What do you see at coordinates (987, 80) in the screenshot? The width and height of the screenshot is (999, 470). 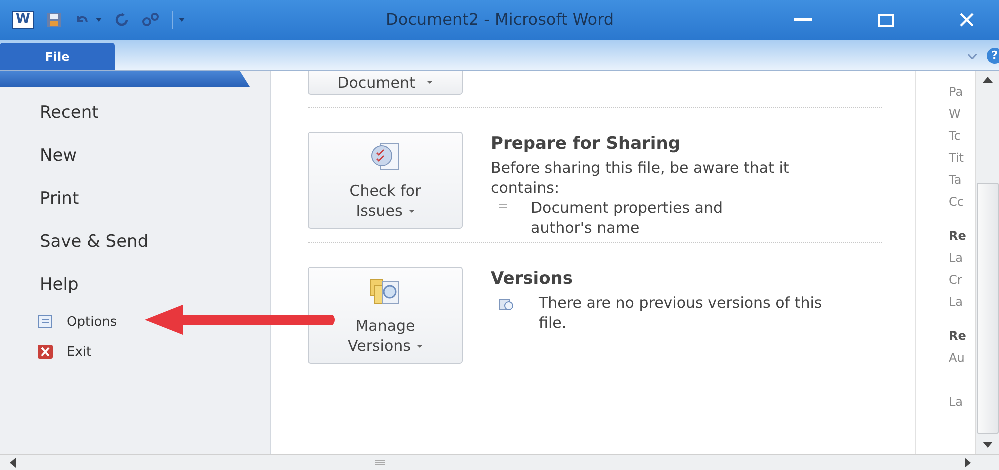 I see `scroll-up-icon` at bounding box center [987, 80].